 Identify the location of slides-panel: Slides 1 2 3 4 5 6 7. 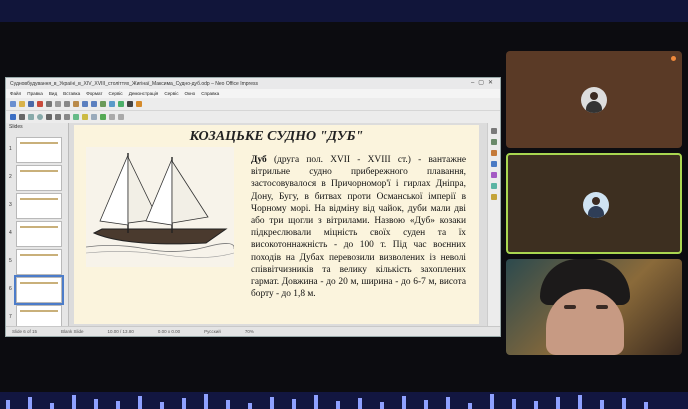
(37, 227).